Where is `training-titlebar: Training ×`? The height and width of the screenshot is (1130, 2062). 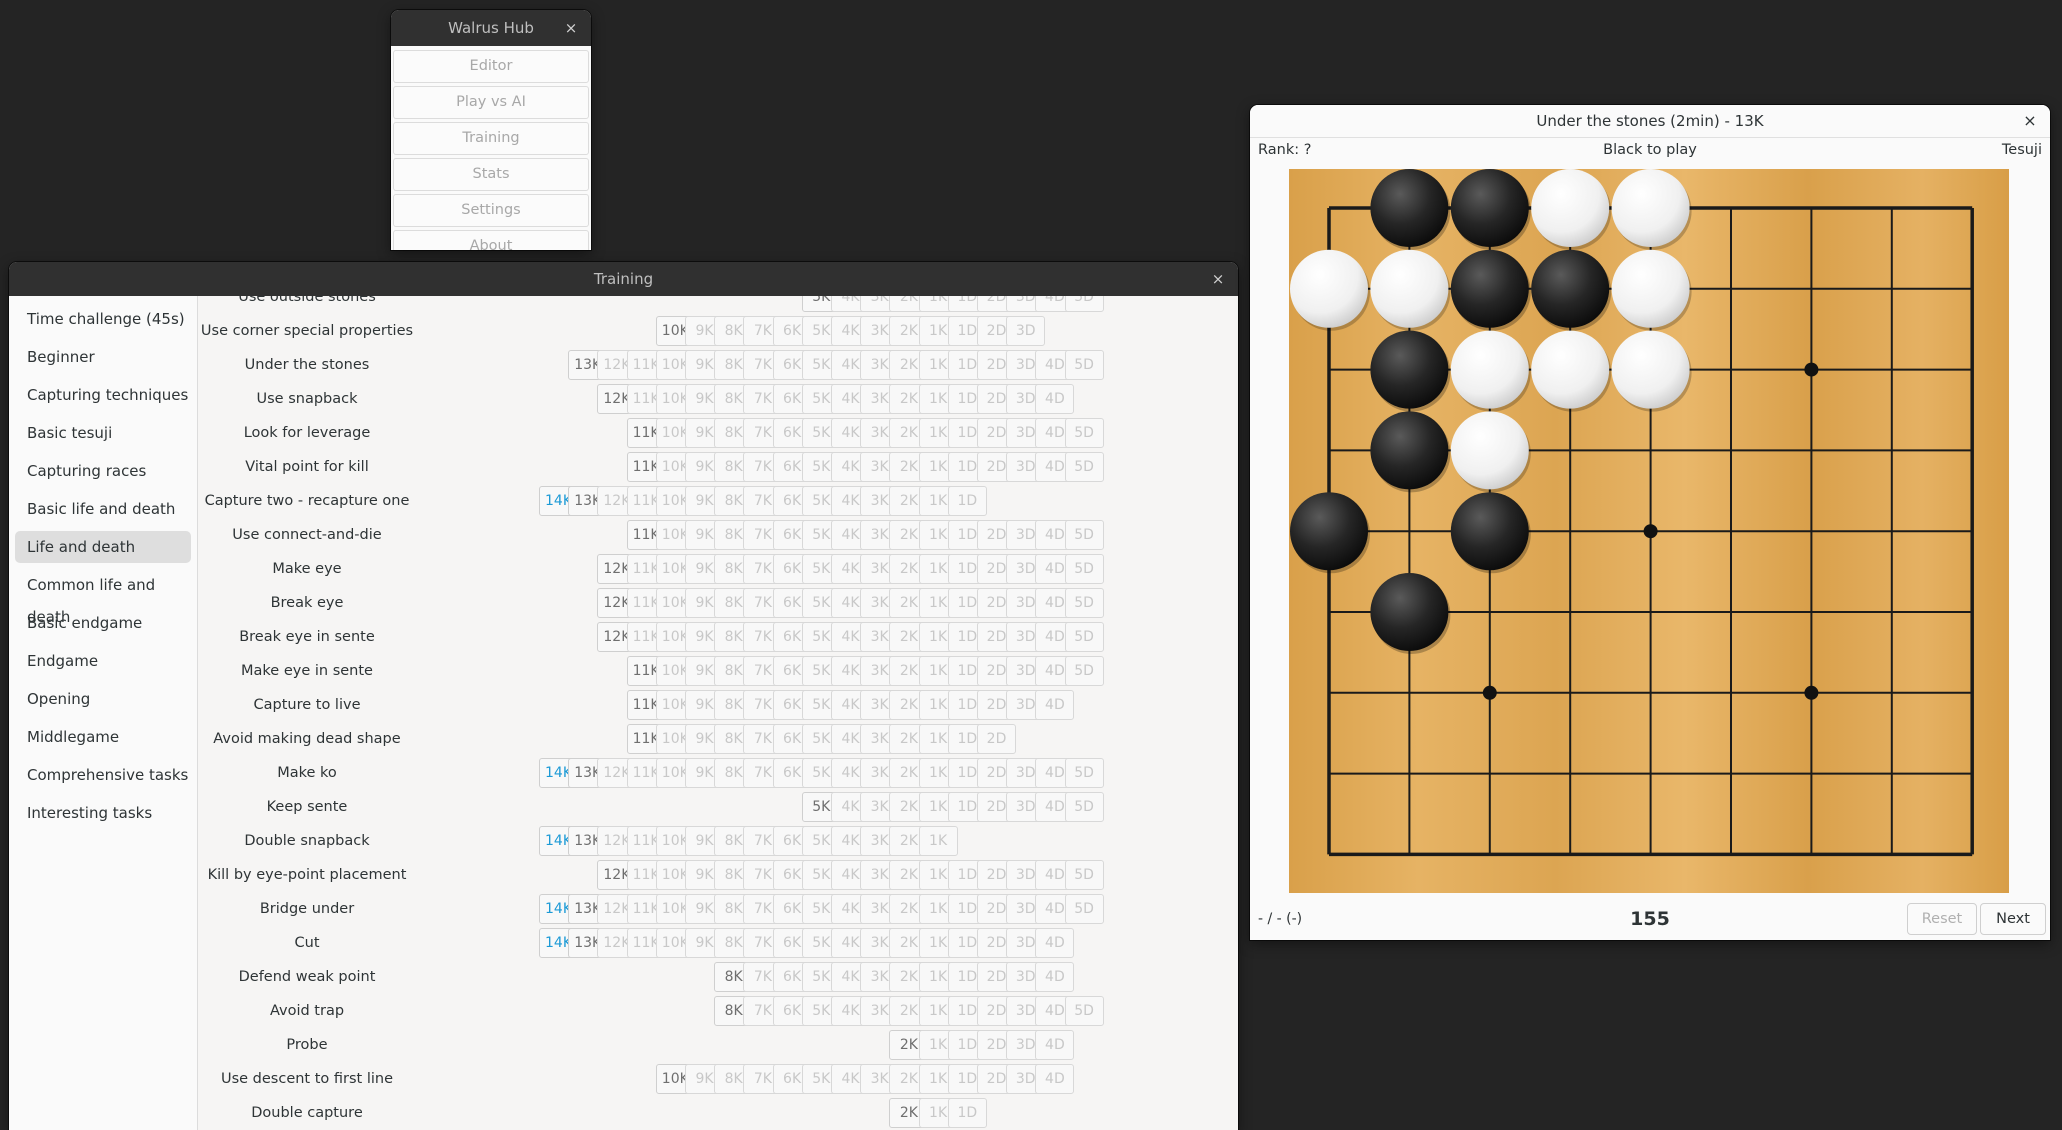 training-titlebar: Training × is located at coordinates (623, 279).